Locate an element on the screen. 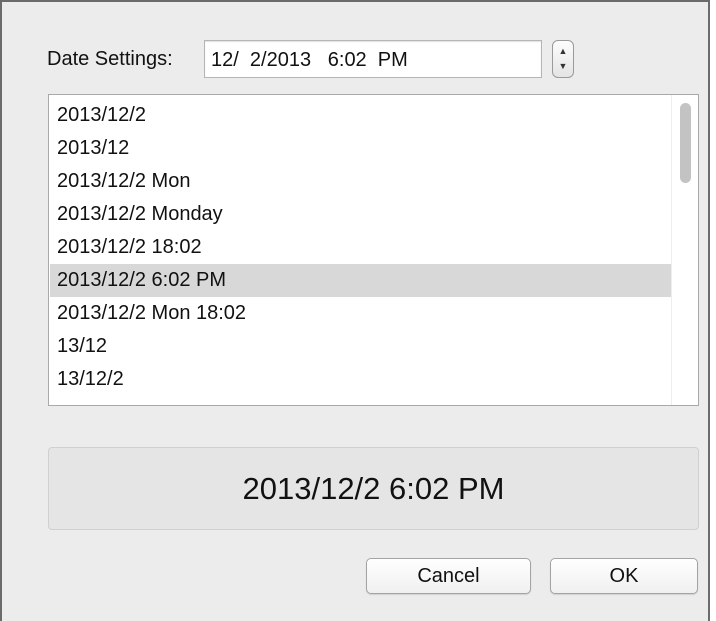  date-time-field: 12/ 2/2013 6:02 PM is located at coordinates (373, 59).